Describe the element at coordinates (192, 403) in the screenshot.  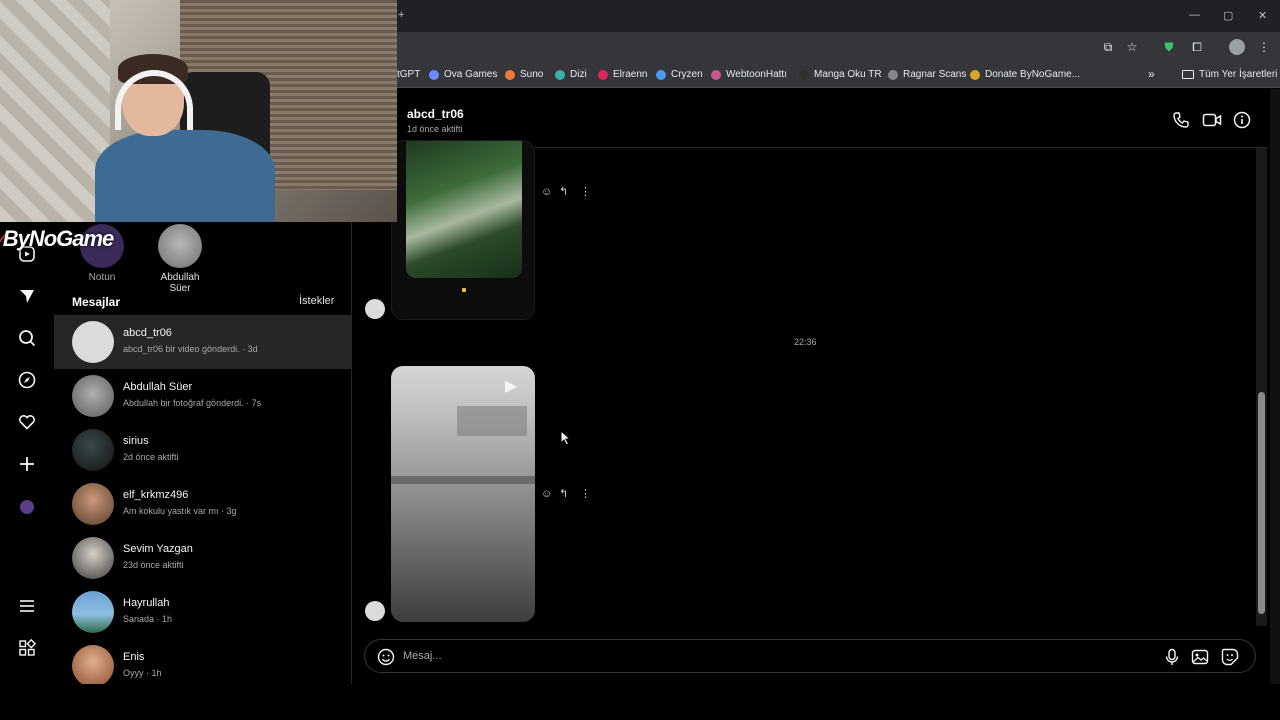
I see `conversation-preview: Abdullah bir fotoğraf gönderdi. · 7s` at that location.